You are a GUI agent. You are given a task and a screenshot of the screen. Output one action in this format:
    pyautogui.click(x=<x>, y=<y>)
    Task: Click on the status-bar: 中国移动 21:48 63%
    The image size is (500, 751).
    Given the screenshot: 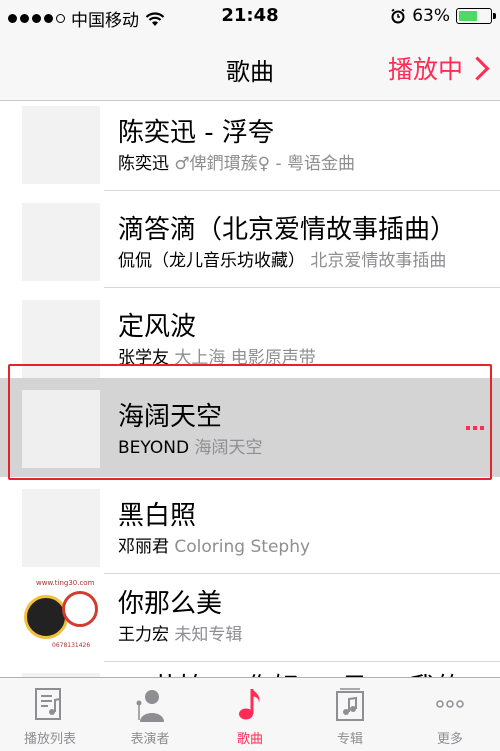 What is the action you would take?
    pyautogui.click(x=250, y=17)
    